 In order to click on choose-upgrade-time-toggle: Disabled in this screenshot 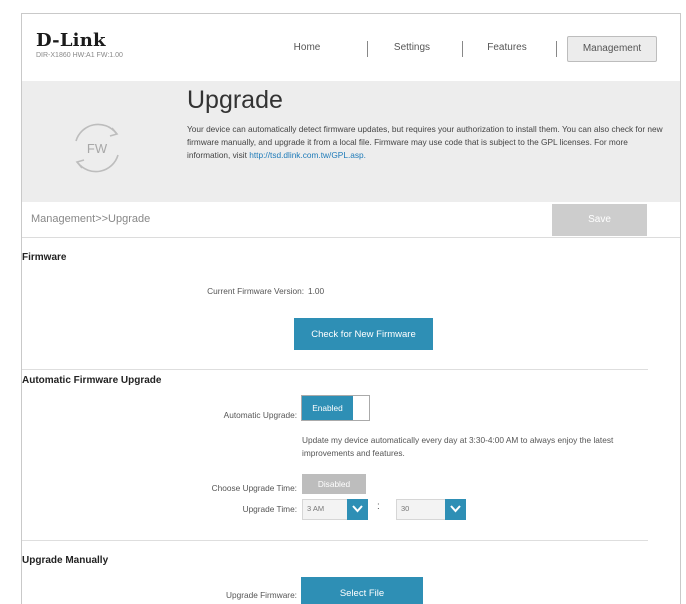, I will do `click(334, 484)`.